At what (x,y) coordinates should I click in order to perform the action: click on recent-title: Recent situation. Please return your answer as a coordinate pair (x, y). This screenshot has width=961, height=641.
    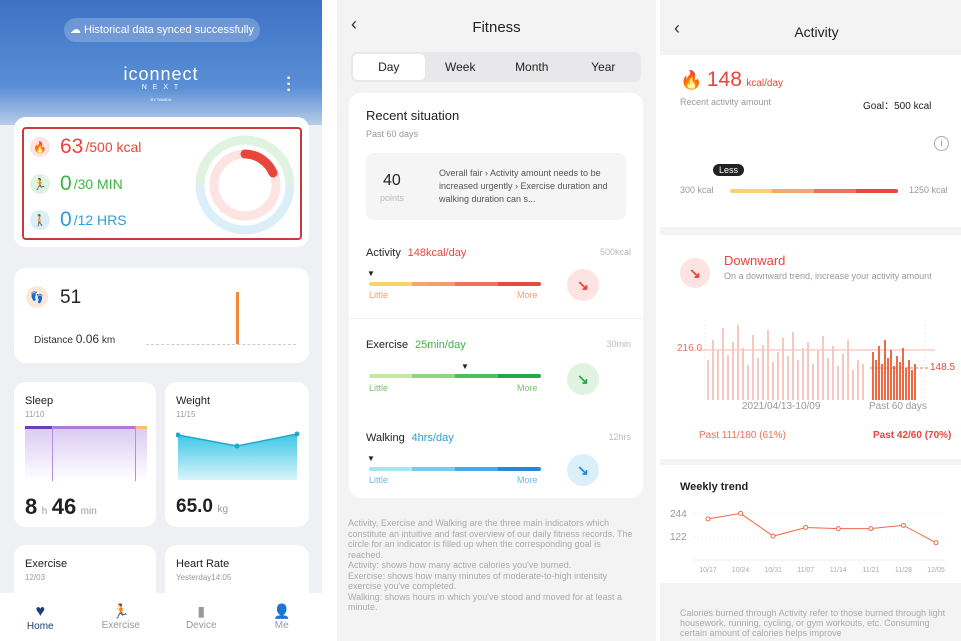
    Looking at the image, I should click on (413, 115).